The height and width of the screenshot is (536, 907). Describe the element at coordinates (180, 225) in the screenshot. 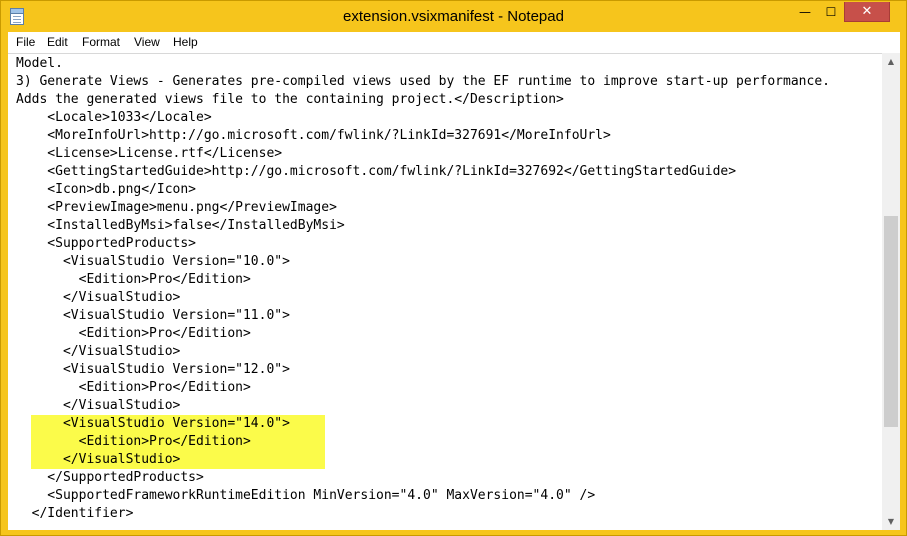

I see `text-line: <InstalledByMsi>false</InstalledByMsi>` at that location.